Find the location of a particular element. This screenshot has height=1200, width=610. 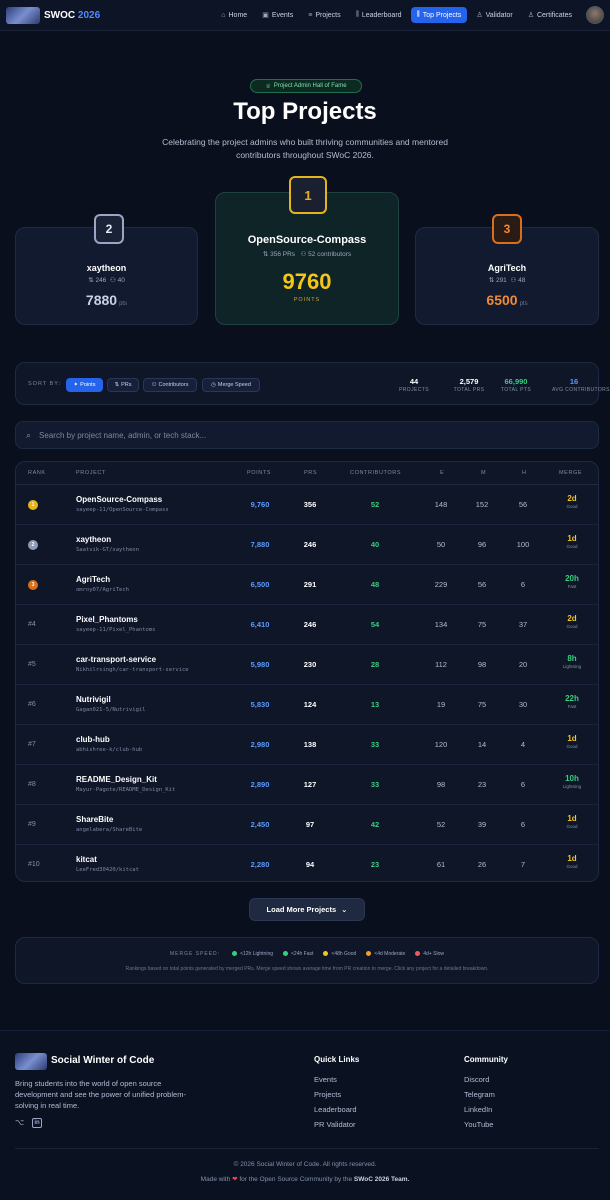

footer-brand: Social Winter of Code is located at coordinates (103, 1060).